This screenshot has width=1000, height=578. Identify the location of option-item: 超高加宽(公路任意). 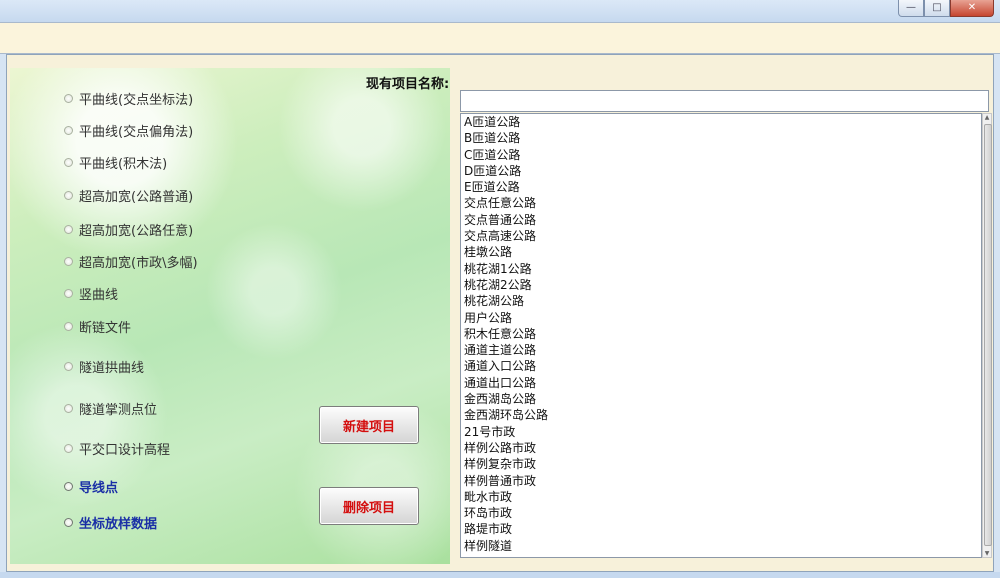
(128, 229).